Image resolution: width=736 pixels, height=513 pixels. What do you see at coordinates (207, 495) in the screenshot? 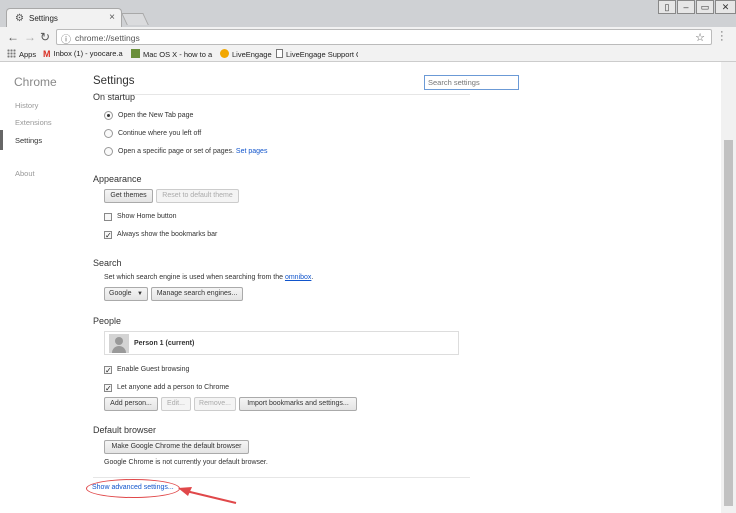
I see `annotation-arrow-icon` at bounding box center [207, 495].